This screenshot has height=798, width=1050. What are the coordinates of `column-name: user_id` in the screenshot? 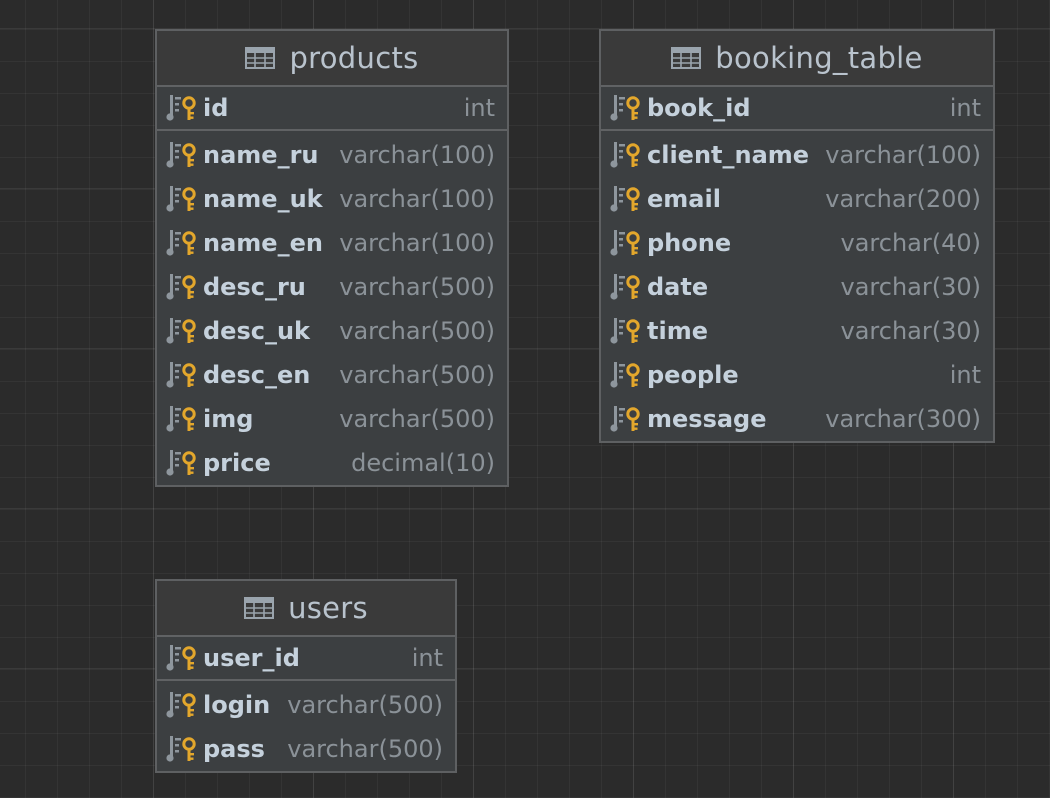 It's located at (251, 658).